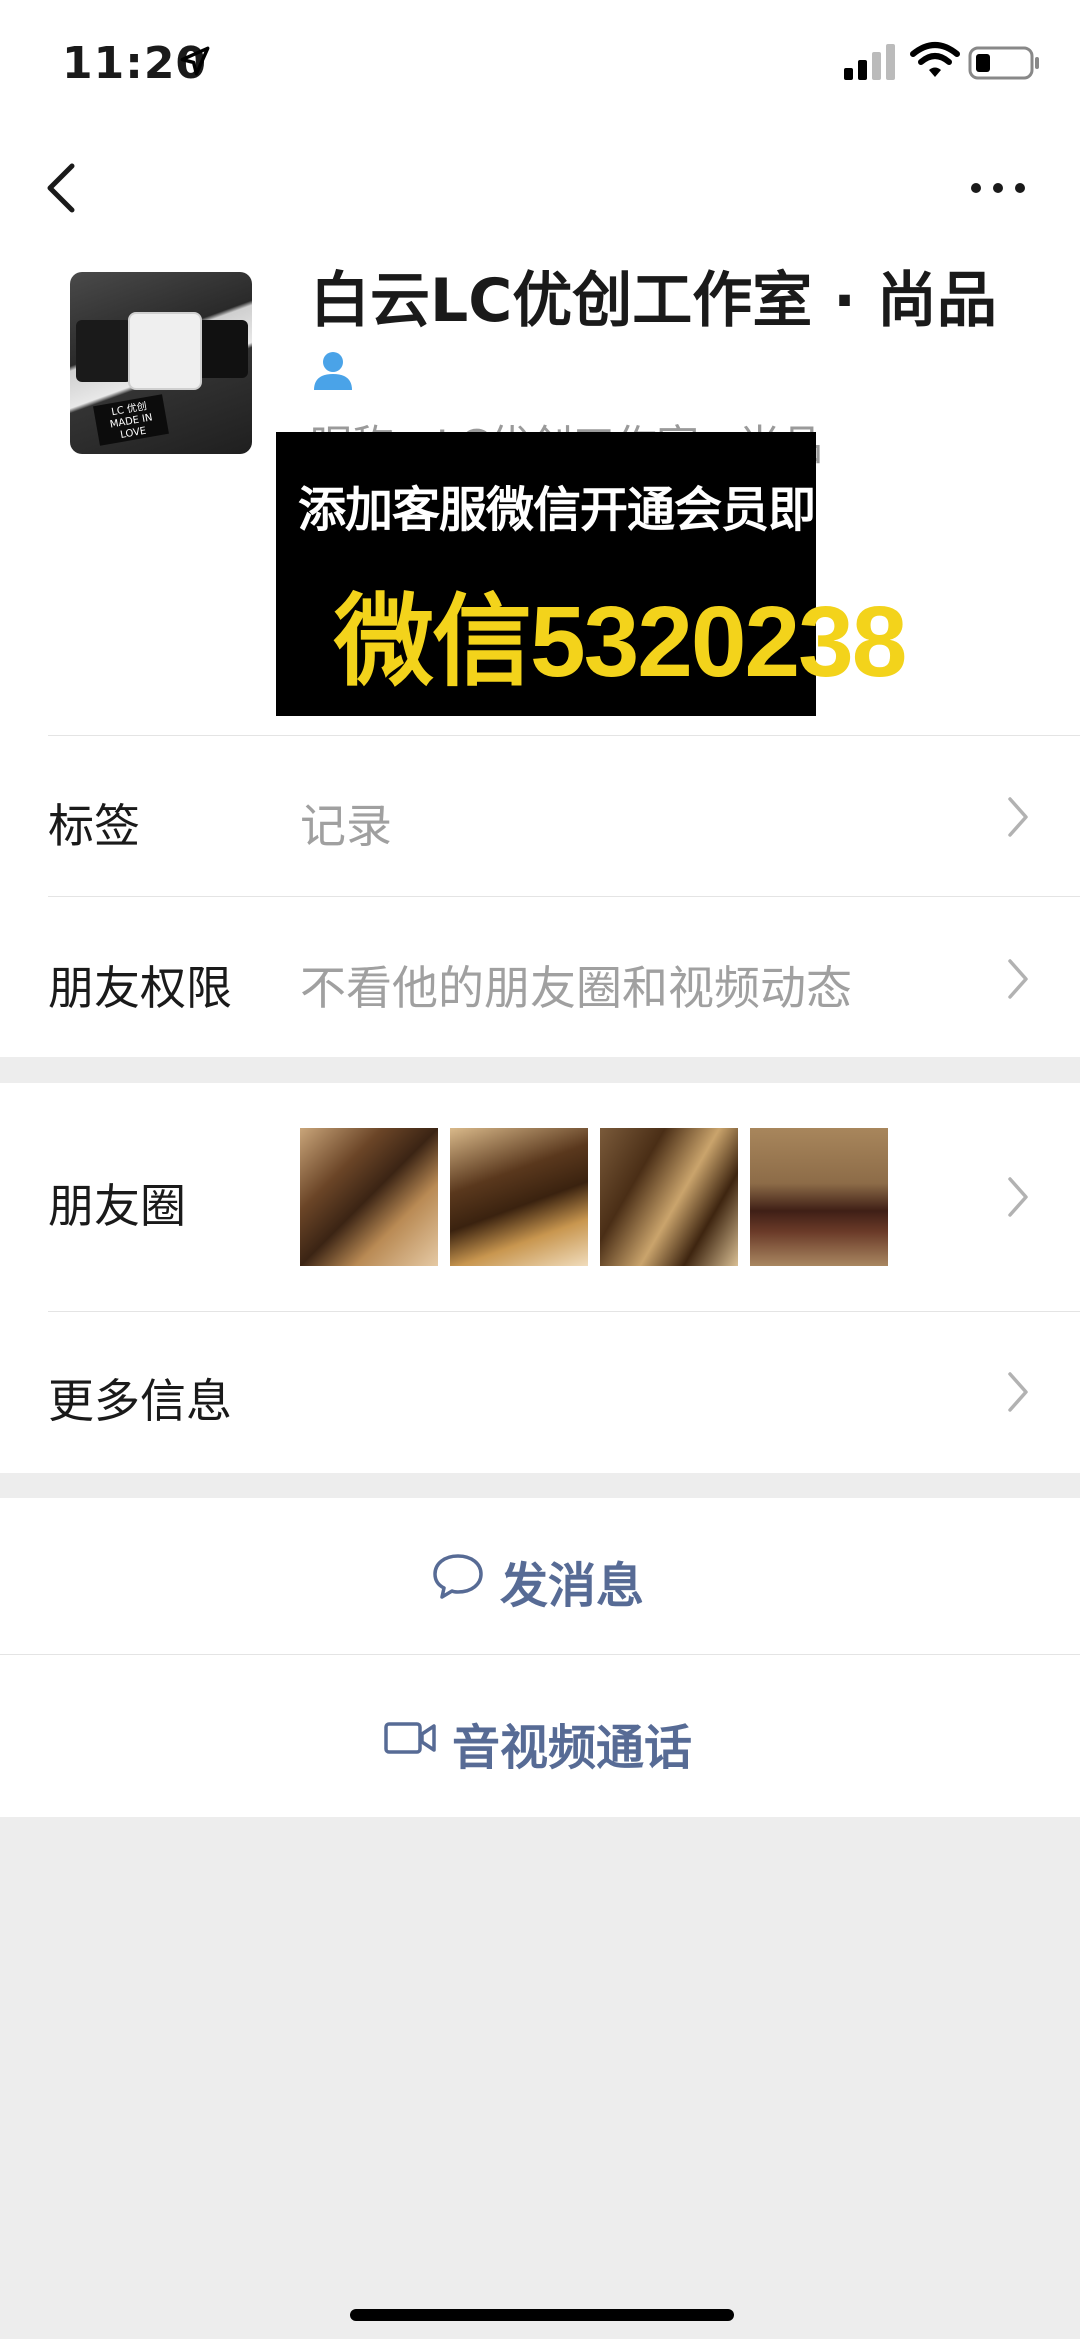 Image resolution: width=1080 pixels, height=2339 pixels. What do you see at coordinates (998, 188) in the screenshot?
I see `more-options-icon` at bounding box center [998, 188].